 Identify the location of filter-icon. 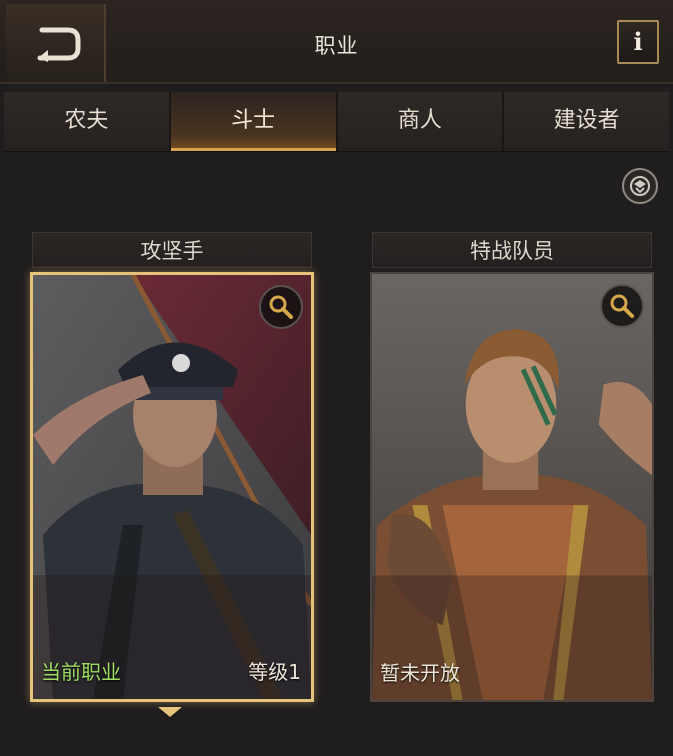
(640, 186).